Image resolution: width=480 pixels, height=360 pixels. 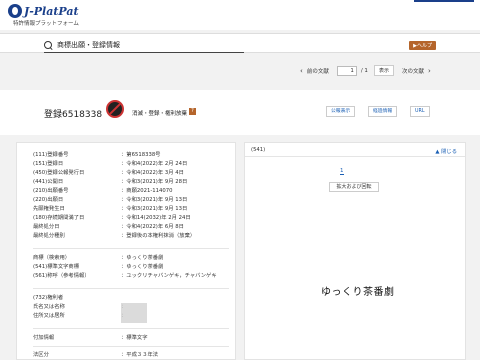 What do you see at coordinates (346, 70) in the screenshot?
I see `page-number-input: 1` at bounding box center [346, 70].